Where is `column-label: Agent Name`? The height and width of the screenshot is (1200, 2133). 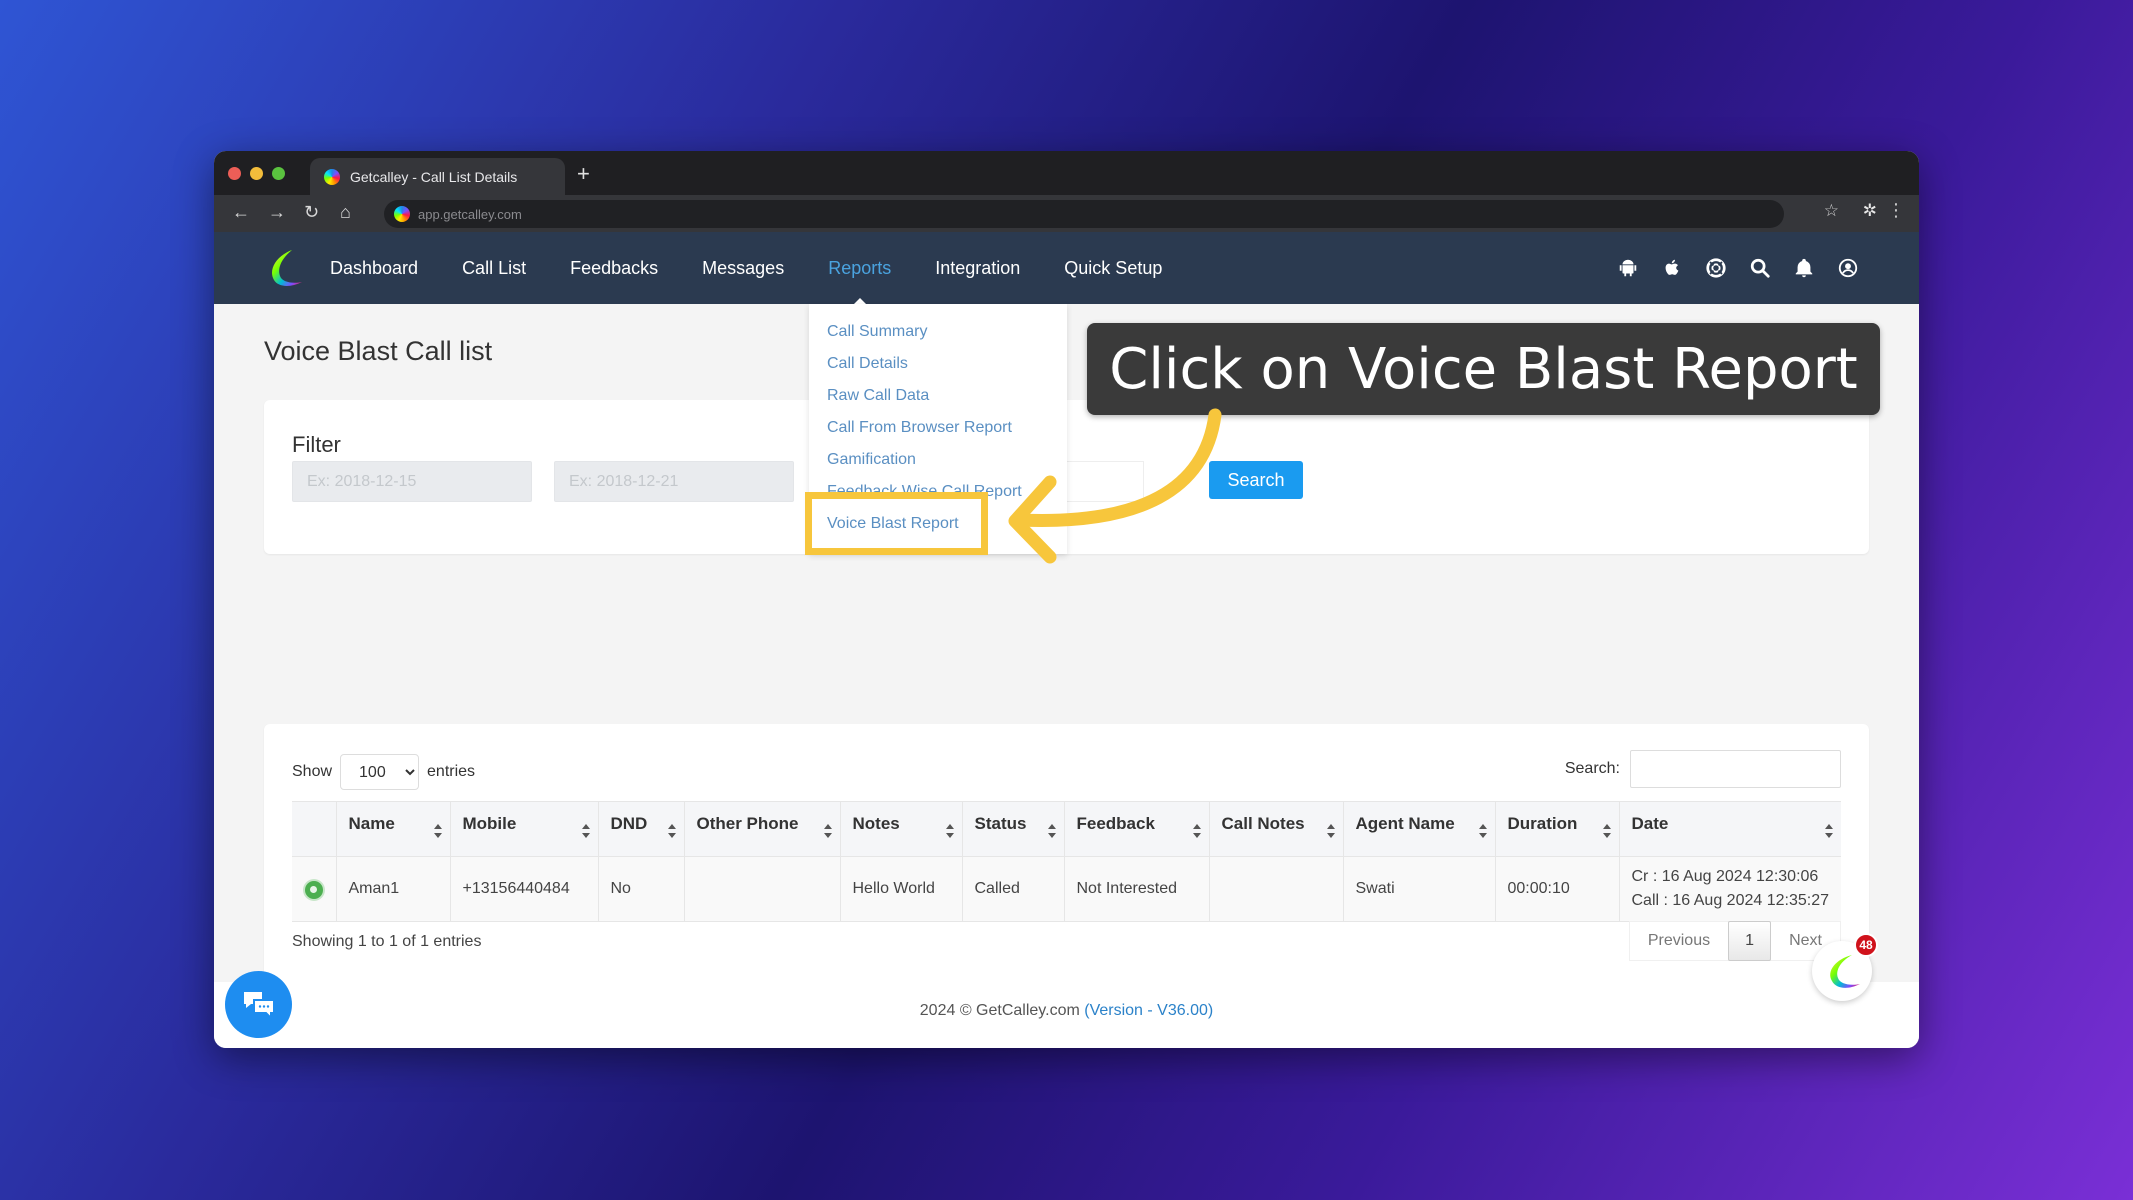 column-label: Agent Name is located at coordinates (1405, 823).